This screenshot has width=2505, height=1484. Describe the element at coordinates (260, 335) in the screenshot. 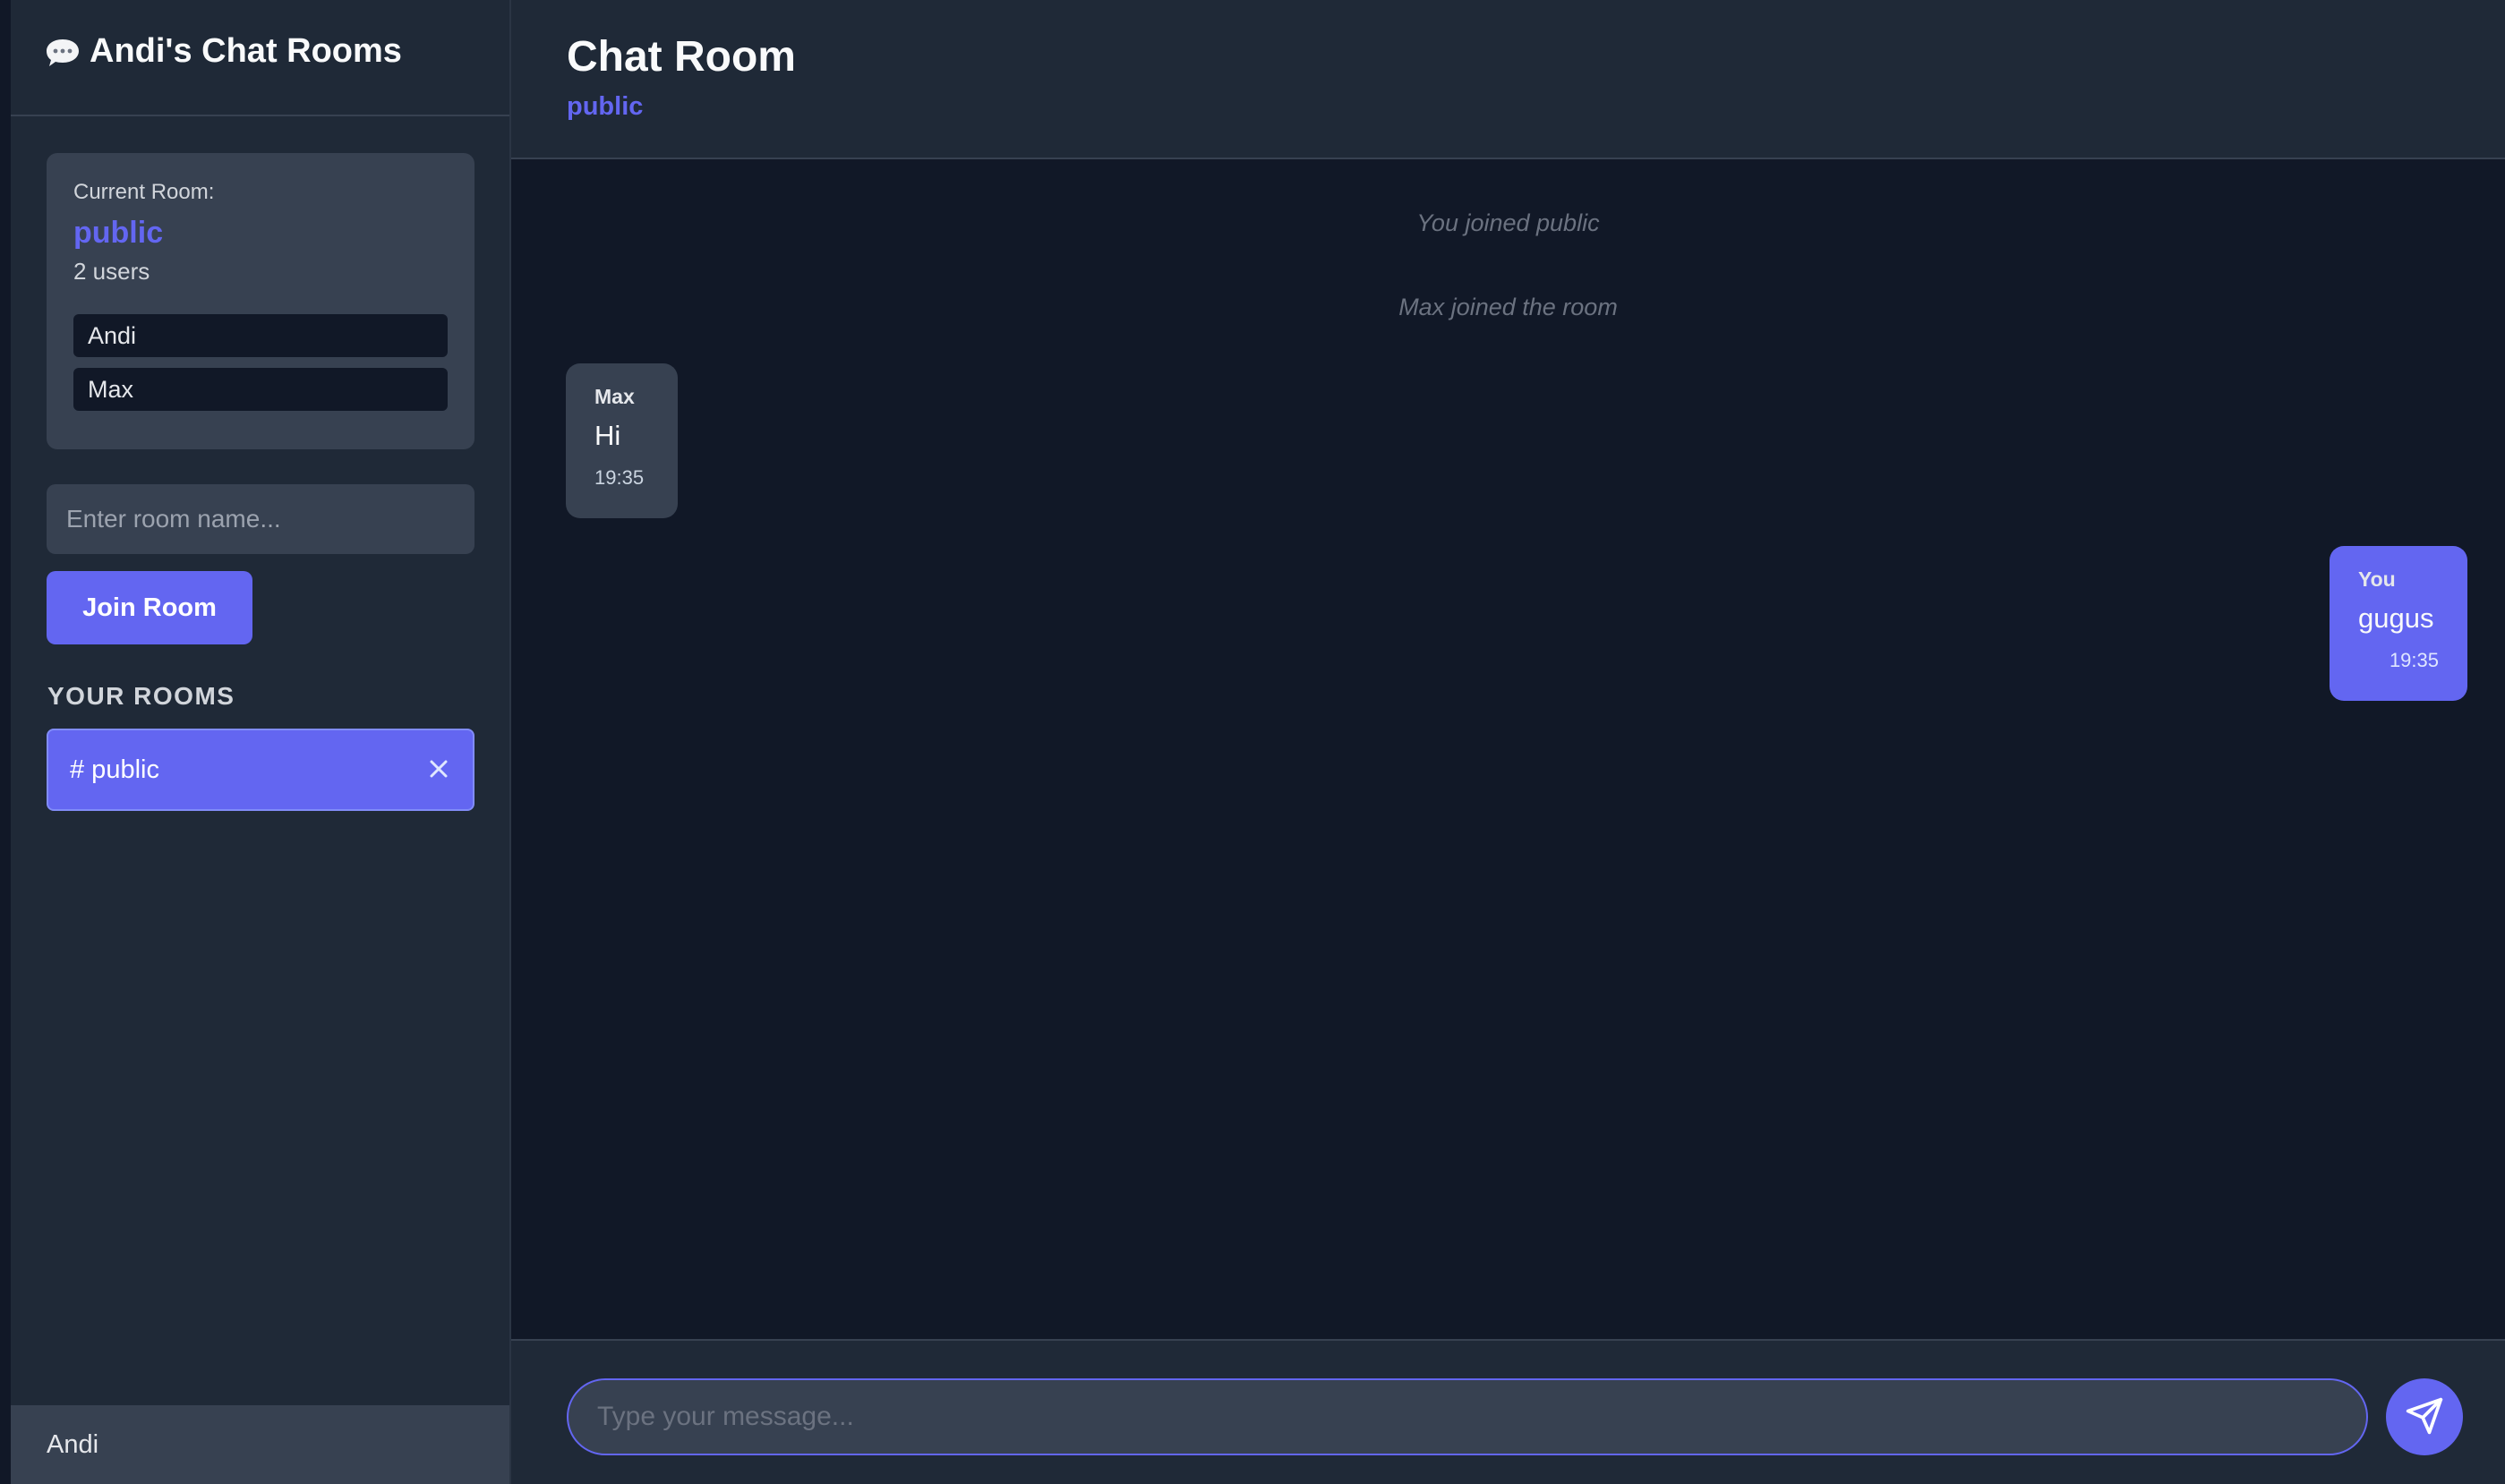

I see `user-list-item: Andi` at that location.